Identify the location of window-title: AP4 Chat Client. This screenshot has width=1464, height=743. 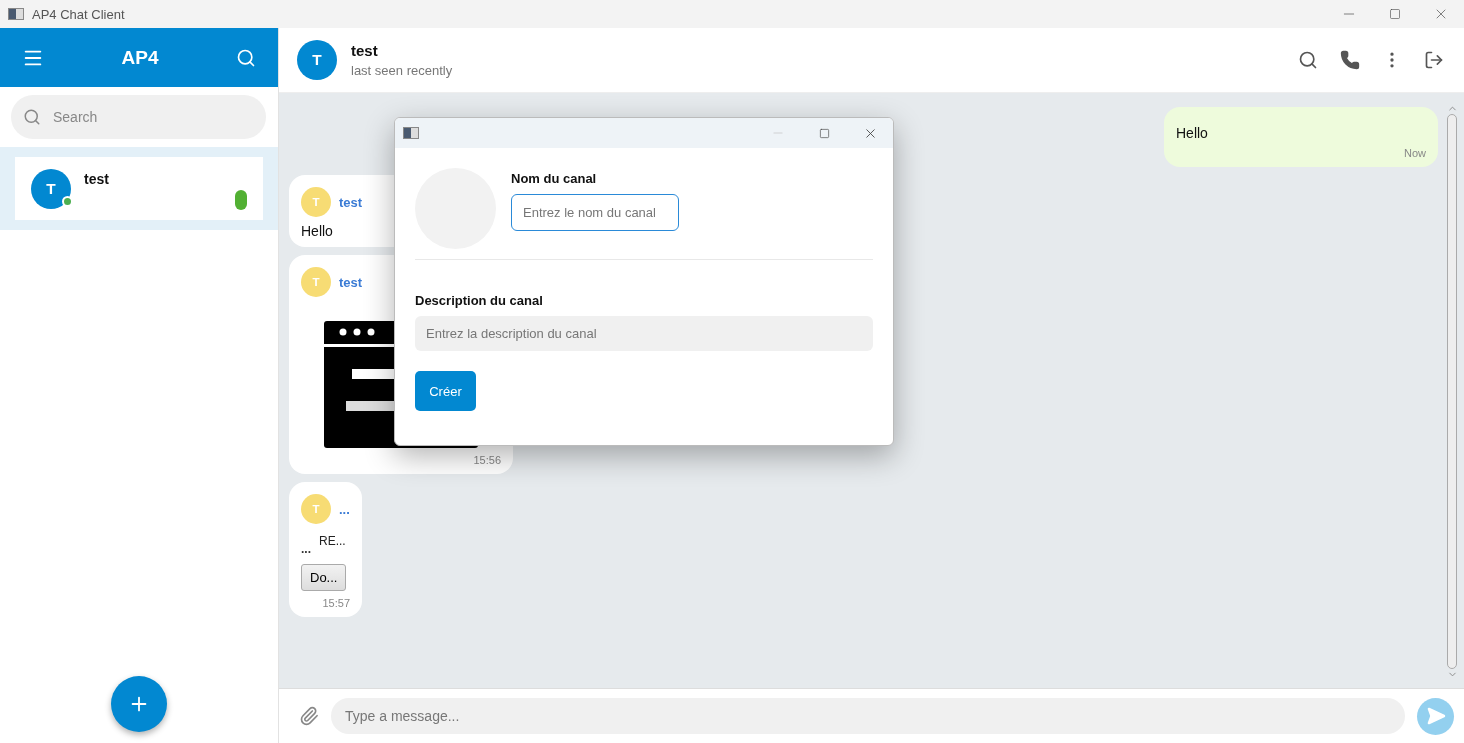
(79, 14).